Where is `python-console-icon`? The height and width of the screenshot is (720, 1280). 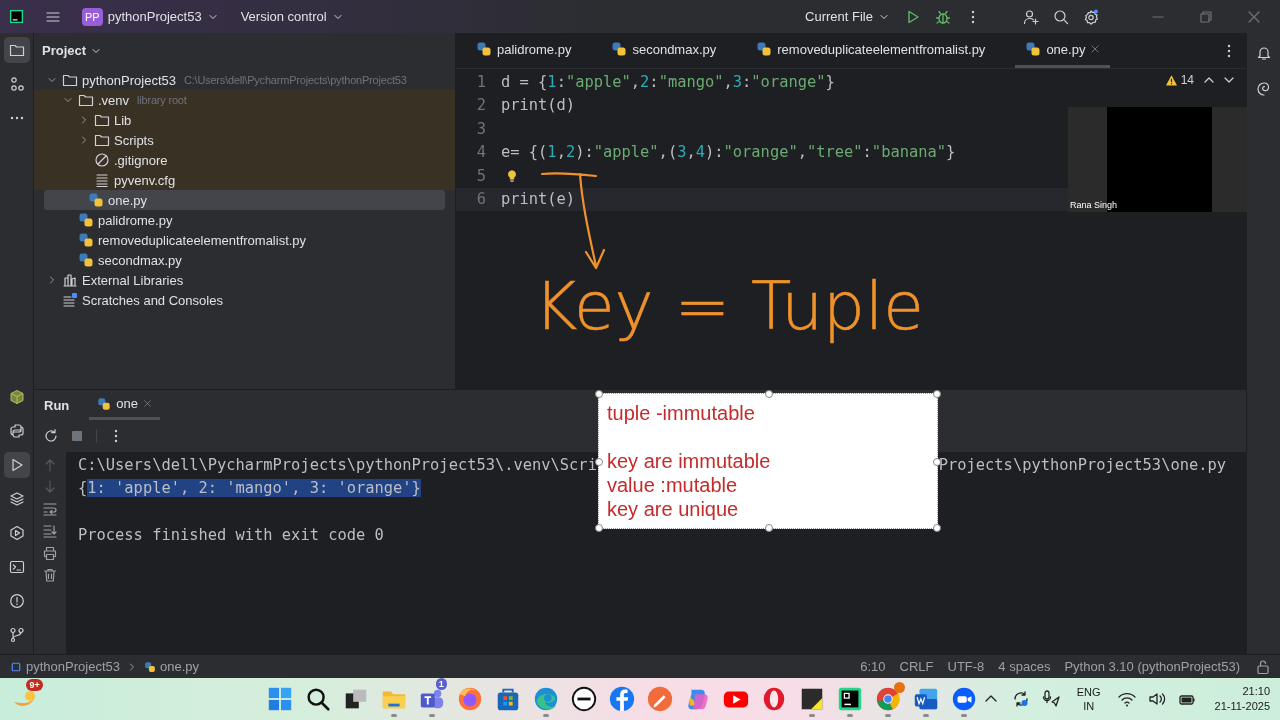 python-console-icon is located at coordinates (16, 431).